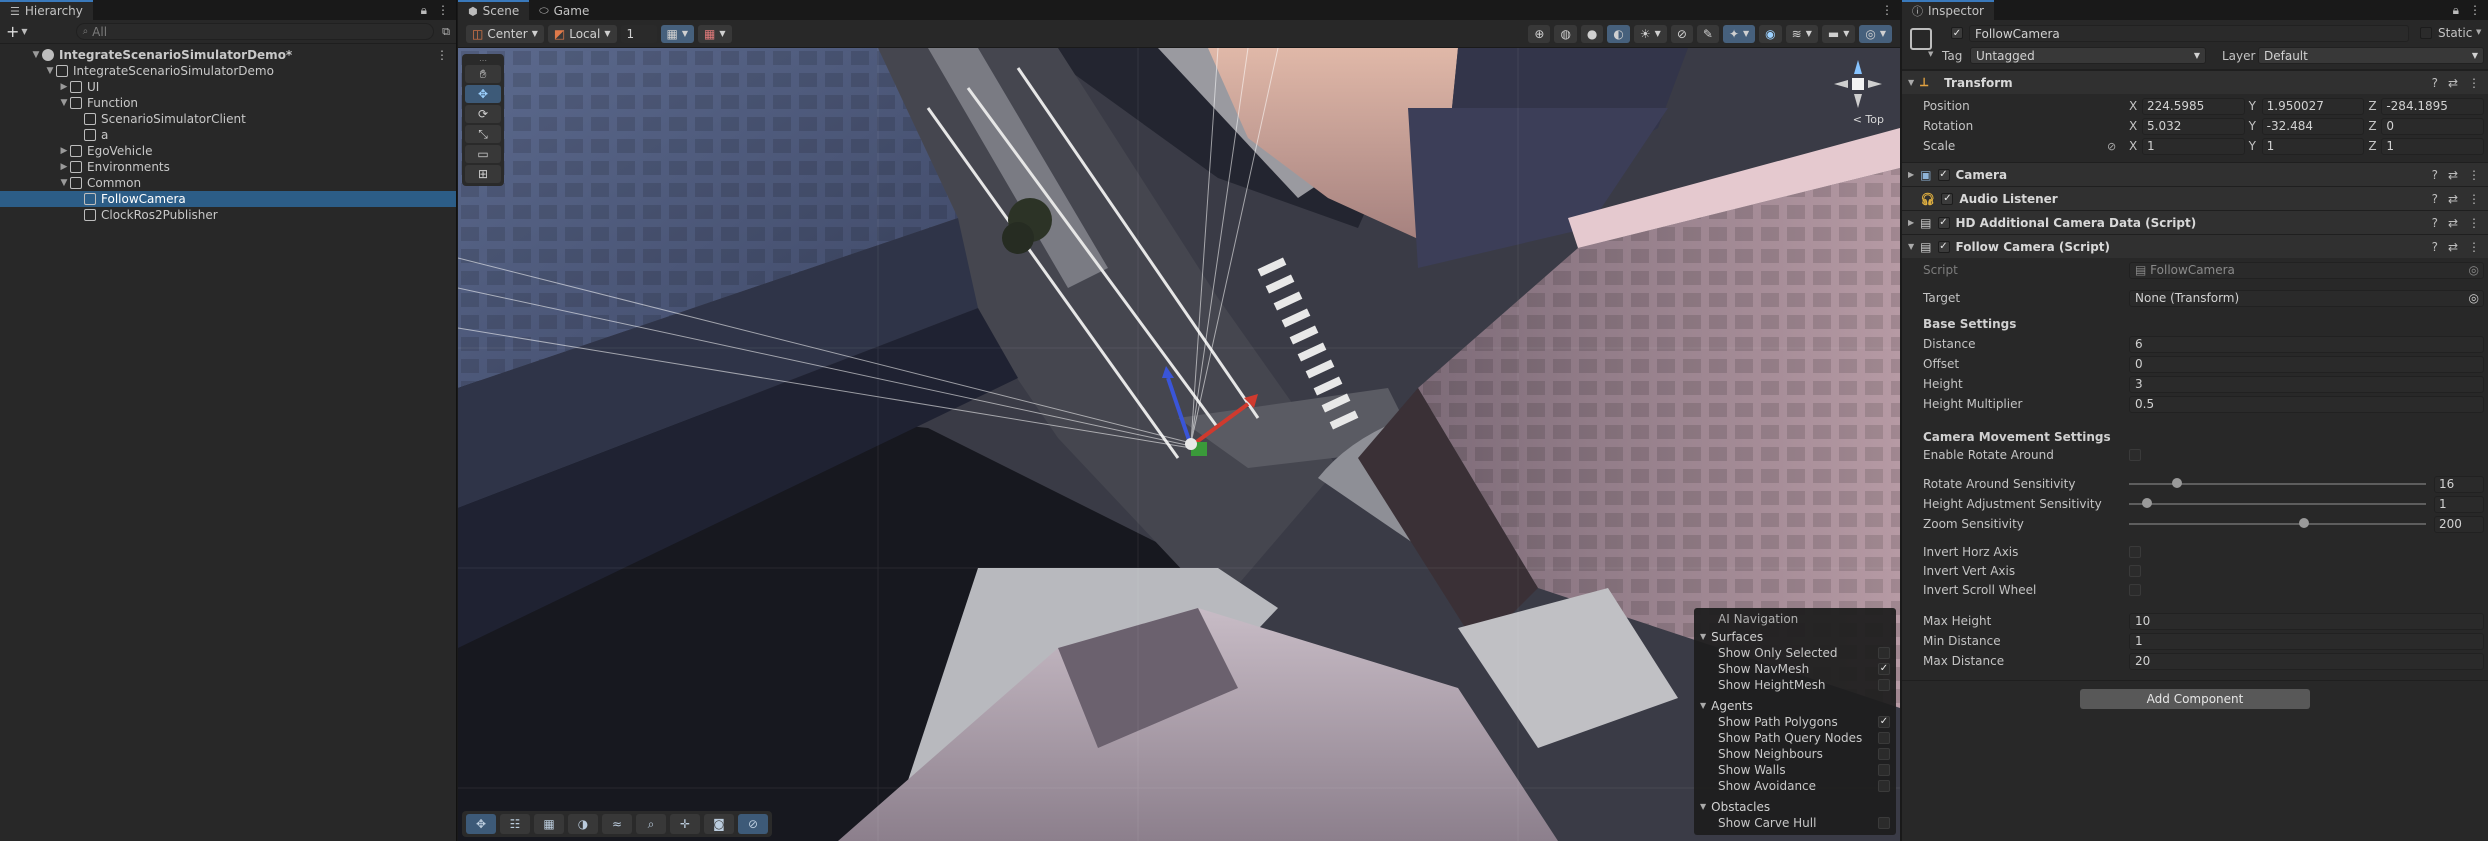 The image size is (2488, 841). Describe the element at coordinates (228, 119) in the screenshot. I see `hierarchy-item: ScenarioSimulatorClient` at that location.